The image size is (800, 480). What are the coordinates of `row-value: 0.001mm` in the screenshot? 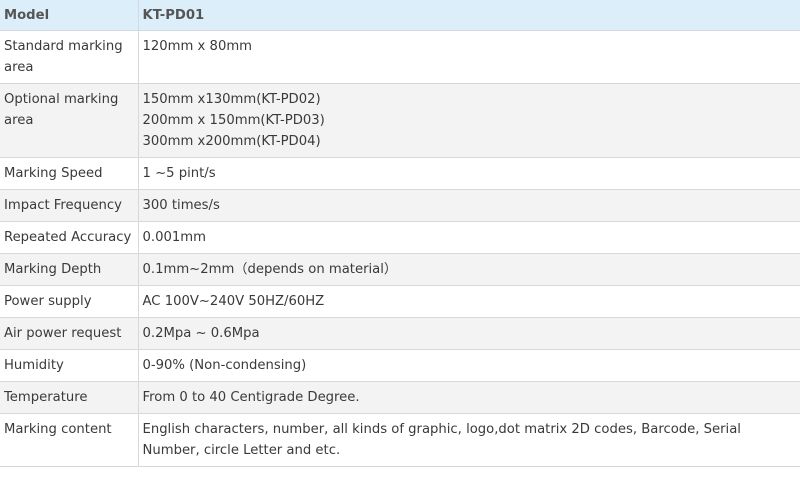 It's located at (468, 237).